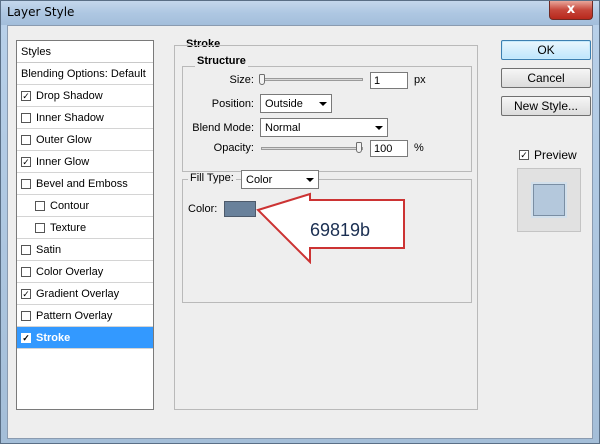  What do you see at coordinates (233, 148) in the screenshot?
I see `opacity-label: Opacity:` at bounding box center [233, 148].